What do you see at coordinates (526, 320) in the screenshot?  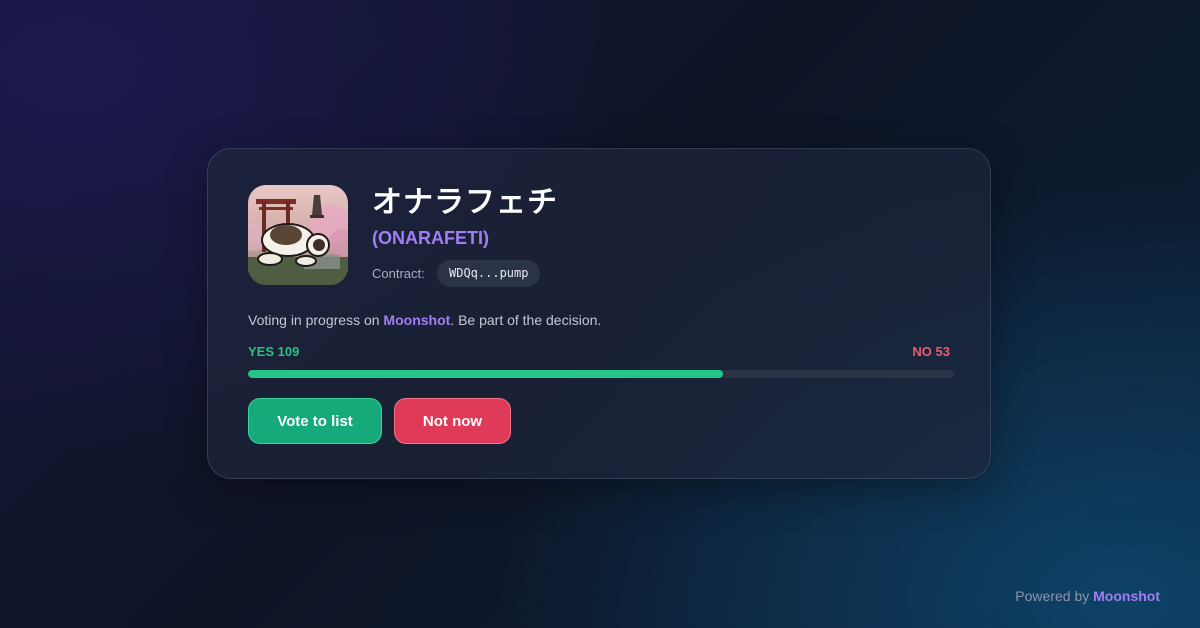 I see `description-suffix: . Be part of the decision.` at bounding box center [526, 320].